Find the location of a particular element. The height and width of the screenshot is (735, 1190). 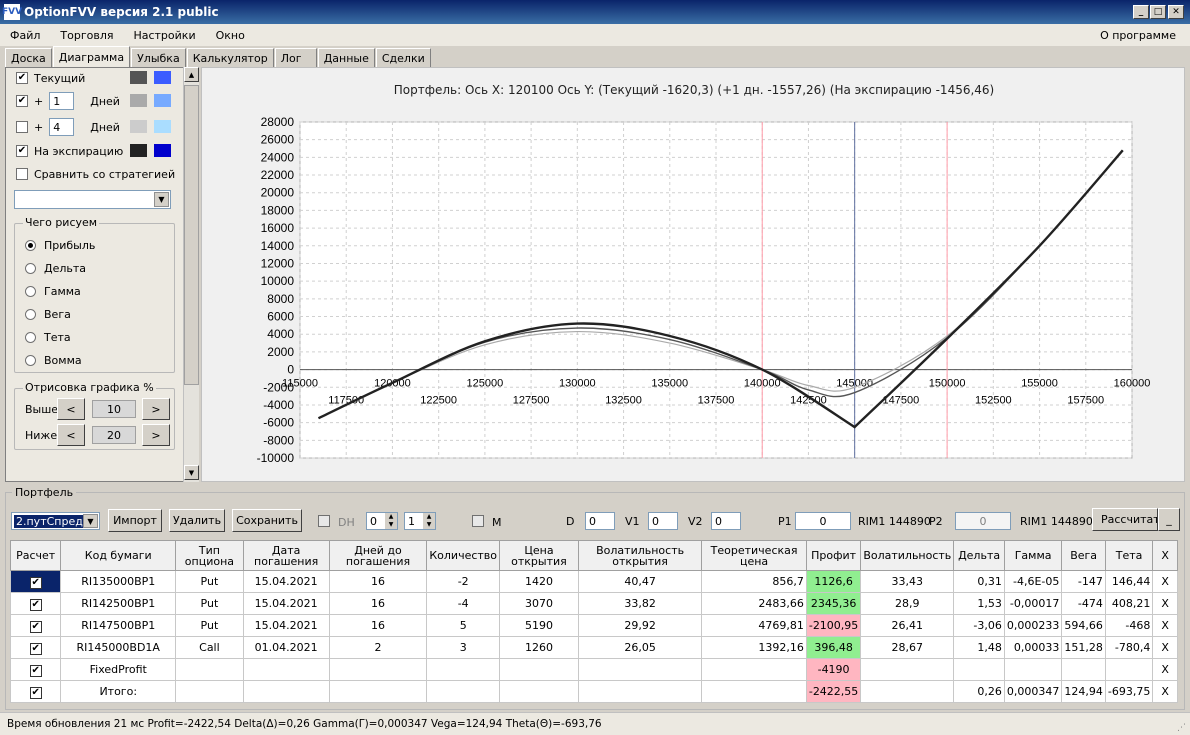

tab-diagram: Диаграмма is located at coordinates (91, 56).